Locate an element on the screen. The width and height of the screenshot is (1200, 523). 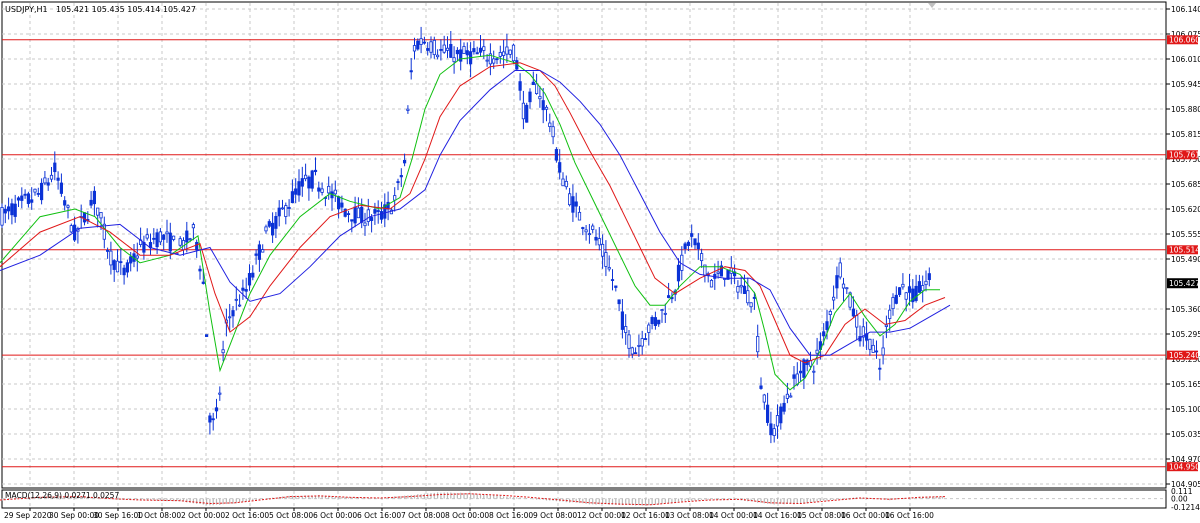
price-axis-label: 105.490 is located at coordinates (1185, 259).